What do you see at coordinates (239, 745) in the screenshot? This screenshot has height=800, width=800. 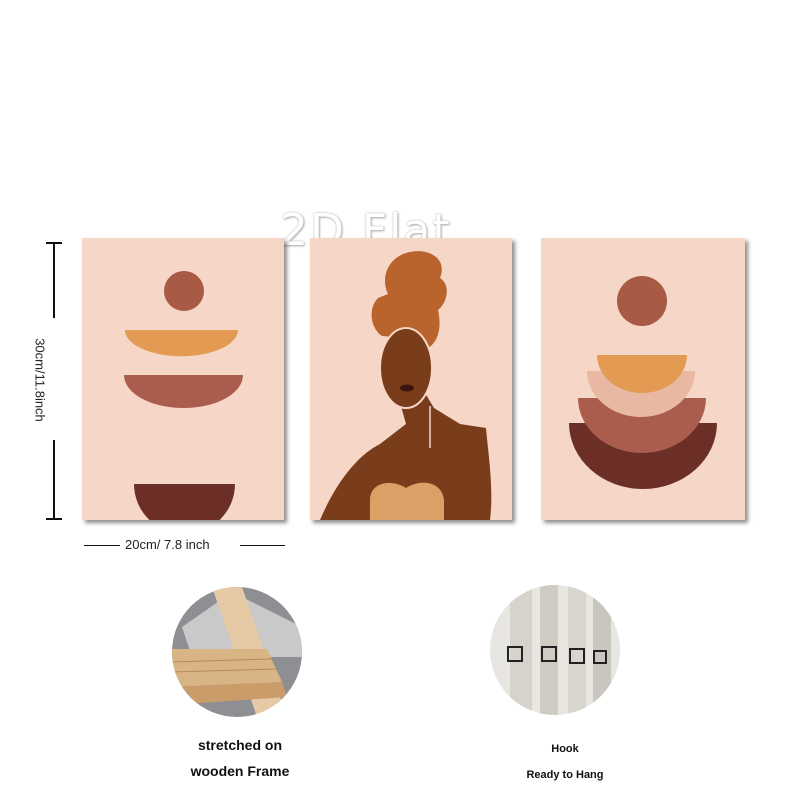 I see `frame-caption-line-1: stretched on` at bounding box center [239, 745].